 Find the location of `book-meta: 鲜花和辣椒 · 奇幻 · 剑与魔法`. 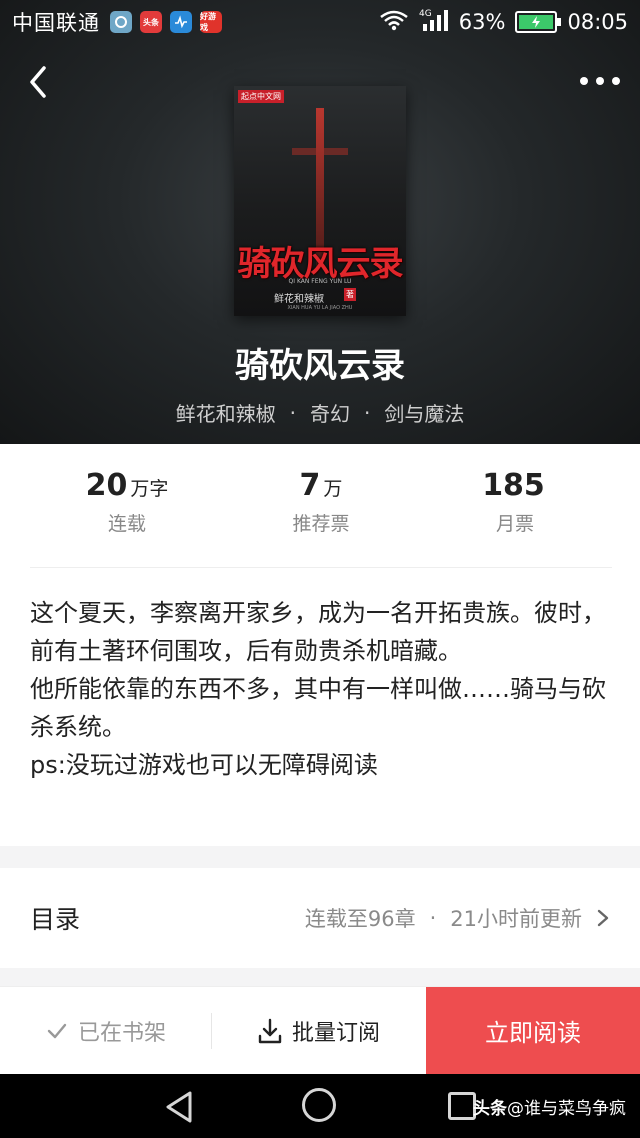

book-meta: 鲜花和辣椒 · 奇幻 · 剑与魔法 is located at coordinates (320, 412).